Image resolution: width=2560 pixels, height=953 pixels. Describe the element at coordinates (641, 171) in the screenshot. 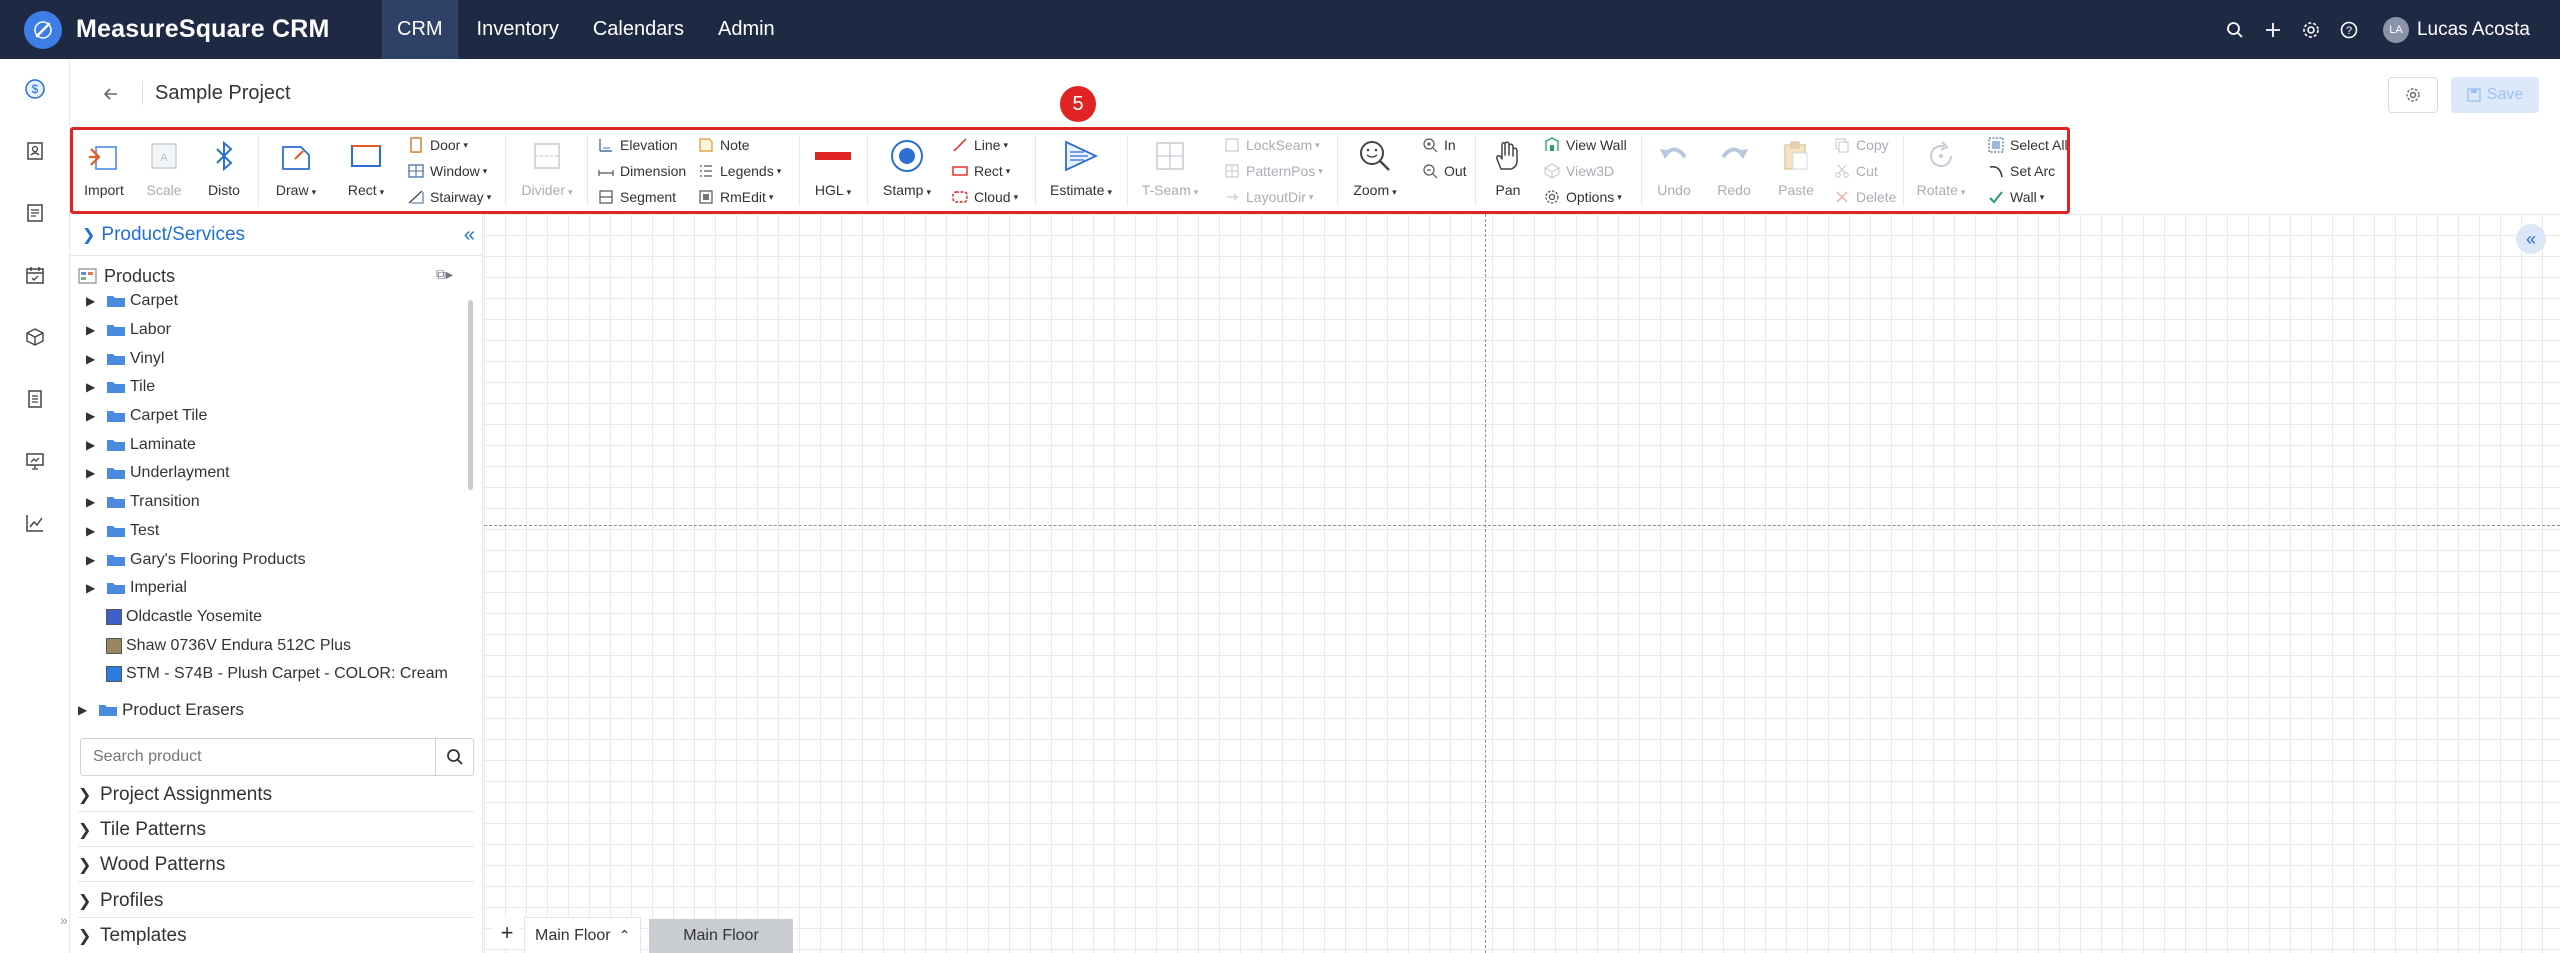

I see `dimension-button: Dimension` at that location.